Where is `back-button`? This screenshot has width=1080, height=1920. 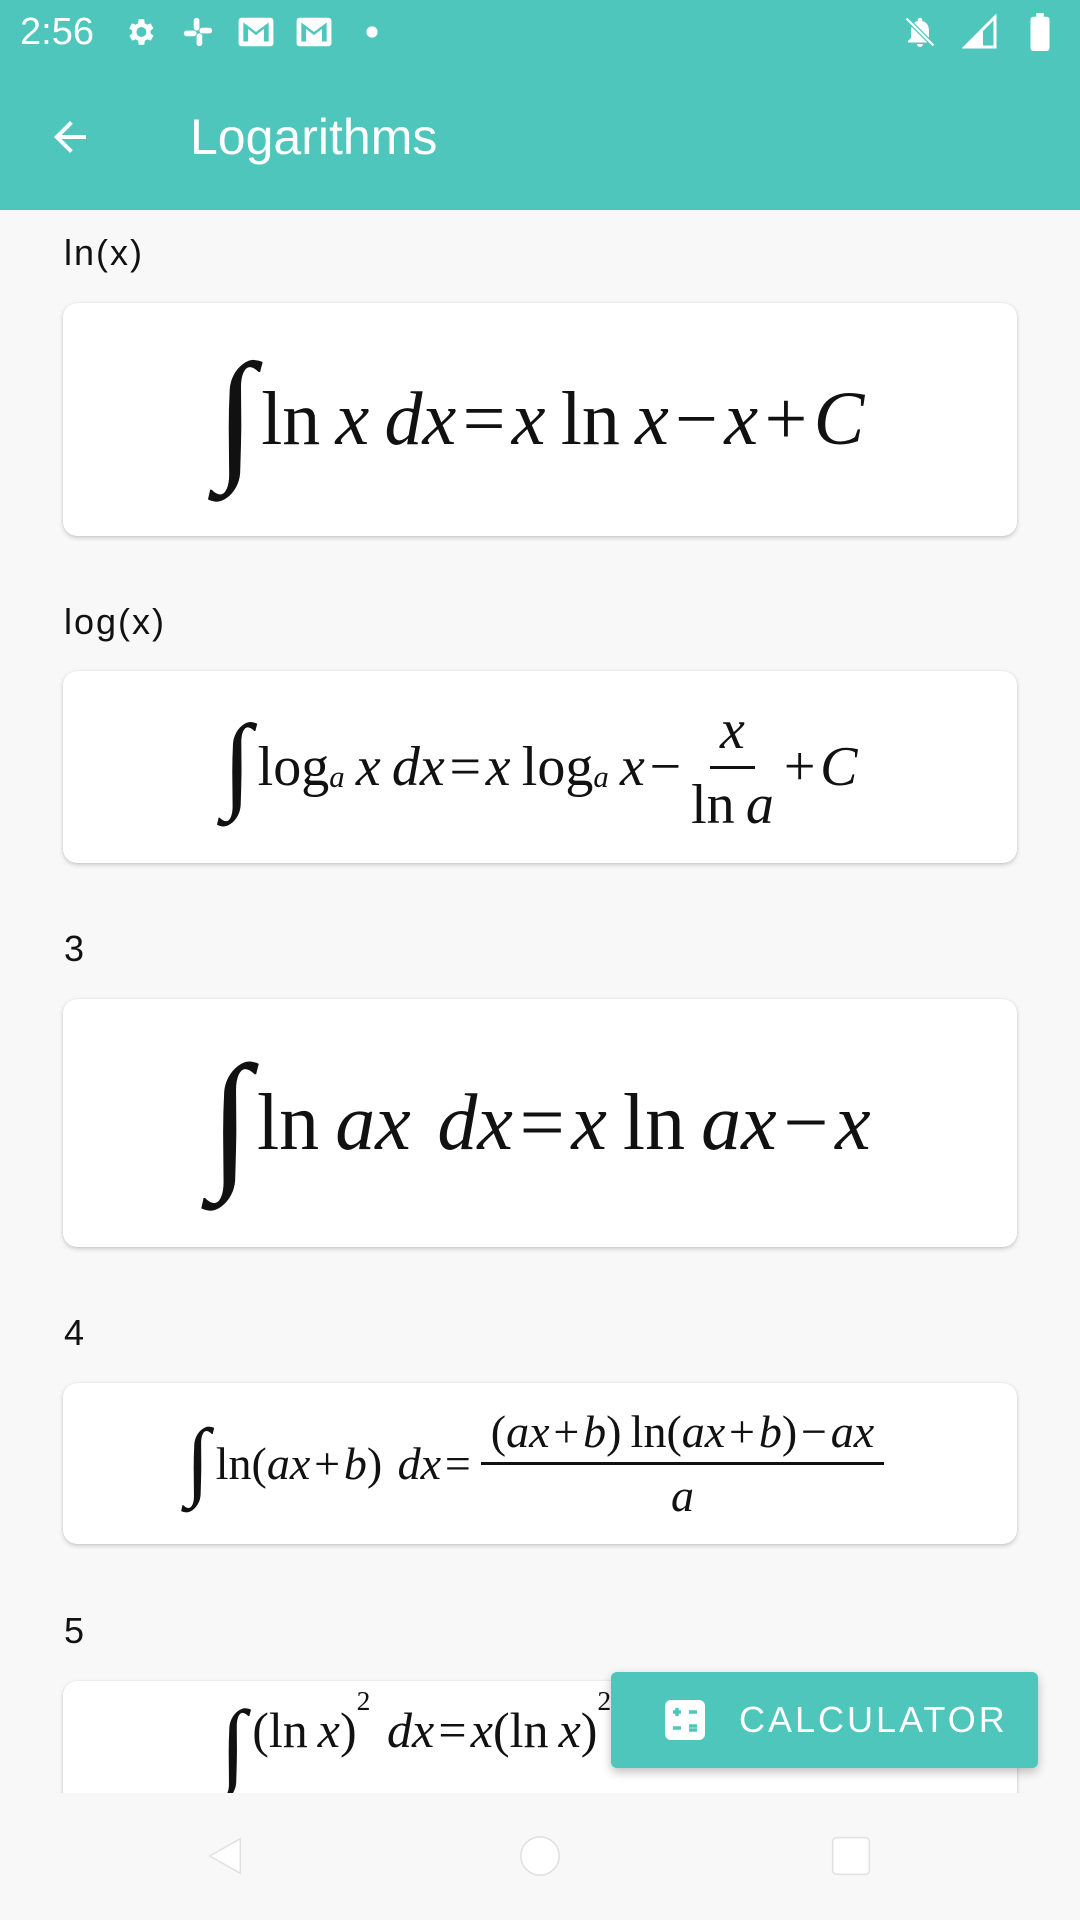
back-button is located at coordinates (70, 137).